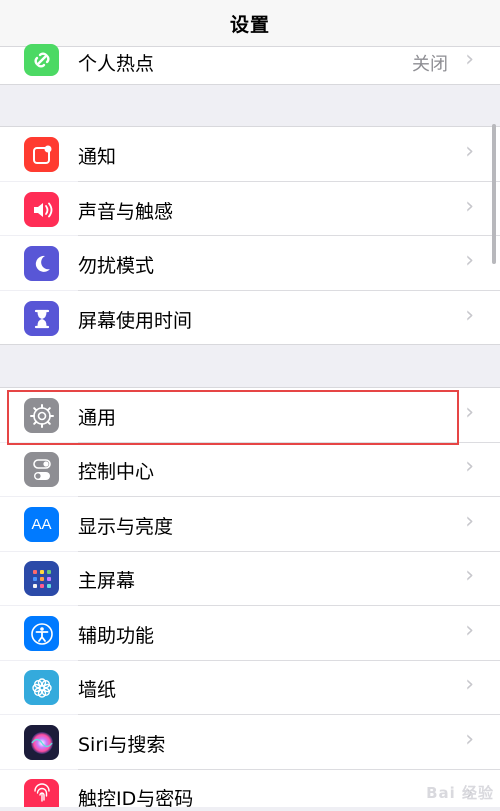  What do you see at coordinates (41, 742) in the screenshot?
I see `siri-orb-icon` at bounding box center [41, 742].